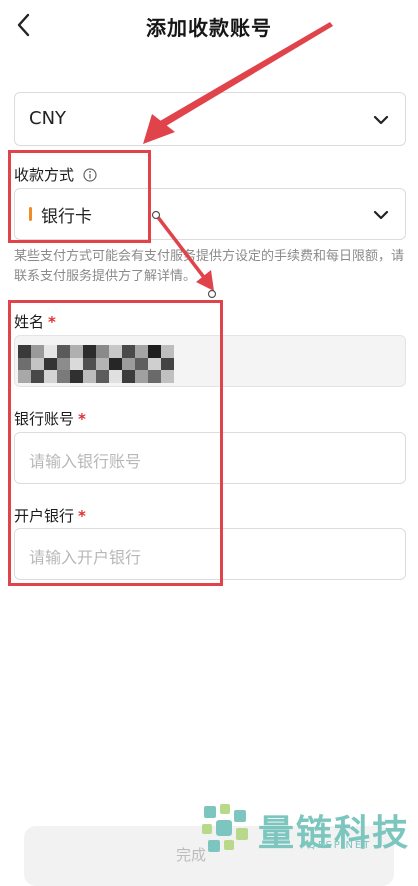 The height and width of the screenshot is (886, 418). Describe the element at coordinates (225, 828) in the screenshot. I see `watermark-logo-icon` at that location.